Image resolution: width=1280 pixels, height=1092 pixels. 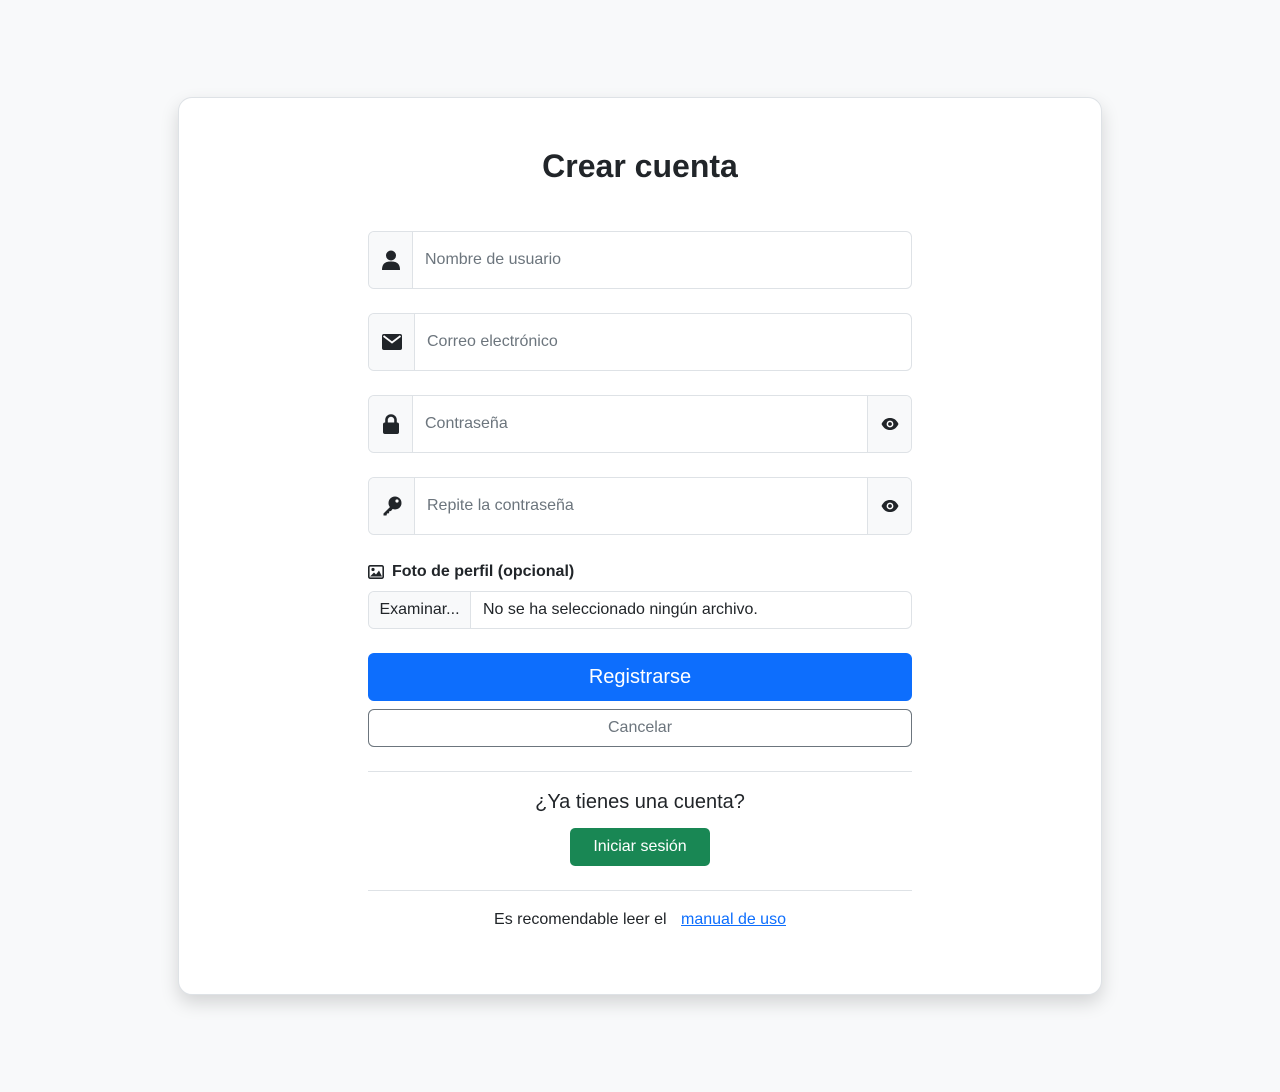 I want to click on password-input, so click(x=640, y=424).